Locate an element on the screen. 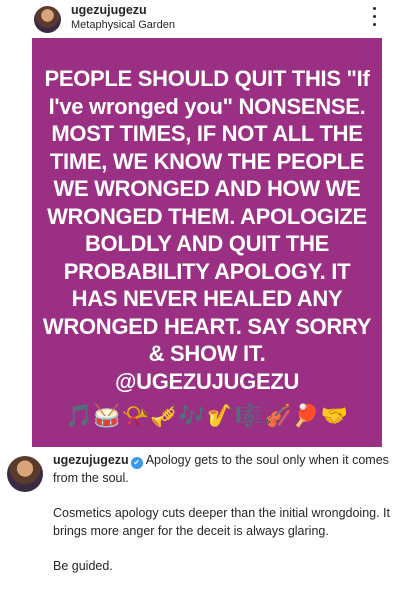 The height and width of the screenshot is (599, 415). profile-avatar is located at coordinates (47, 19).